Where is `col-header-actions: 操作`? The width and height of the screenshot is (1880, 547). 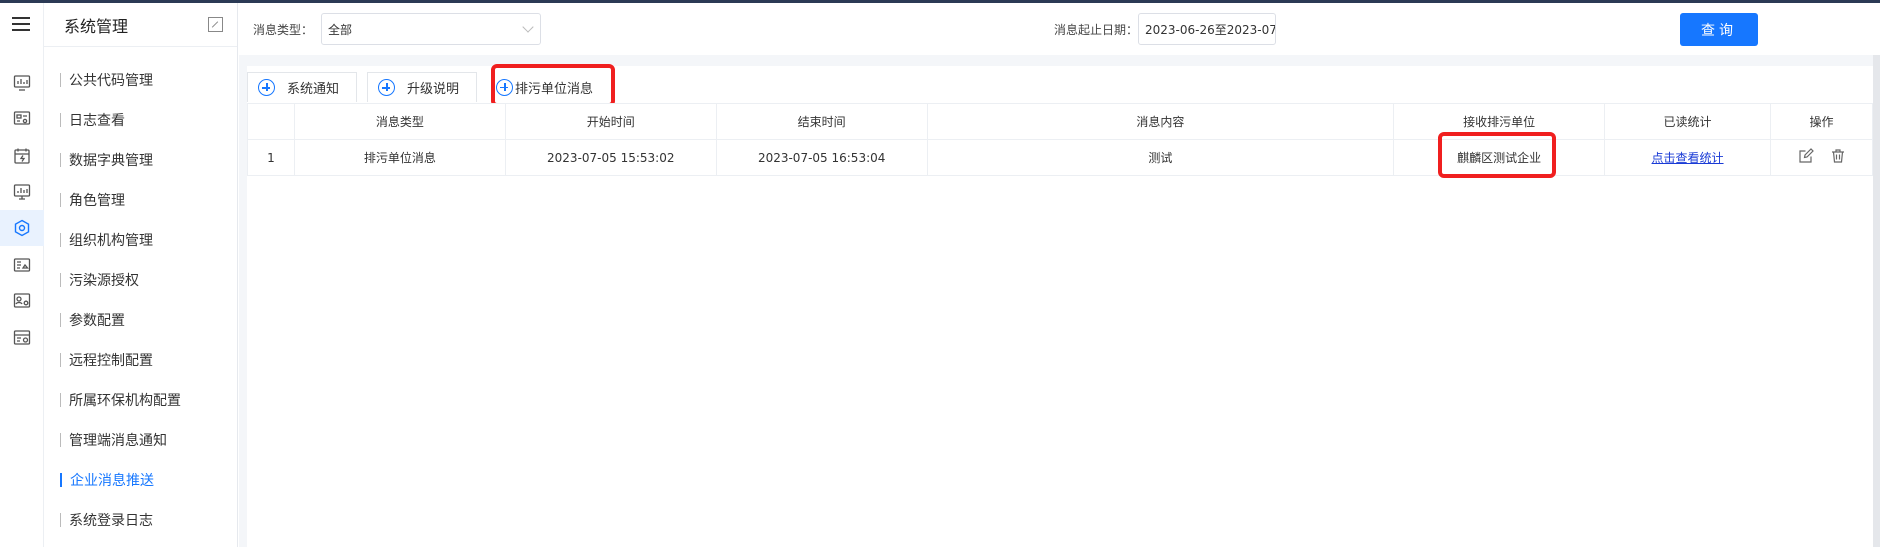 col-header-actions: 操作 is located at coordinates (1821, 121).